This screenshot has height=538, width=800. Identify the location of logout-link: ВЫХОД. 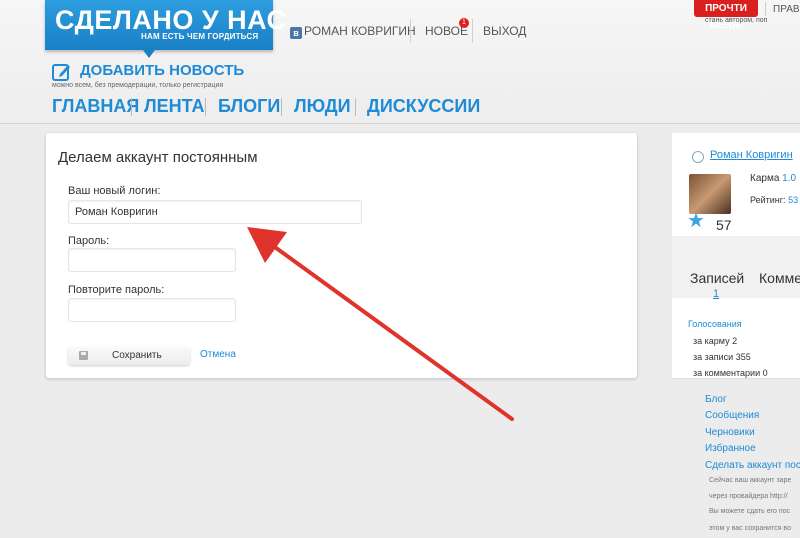
(504, 31).